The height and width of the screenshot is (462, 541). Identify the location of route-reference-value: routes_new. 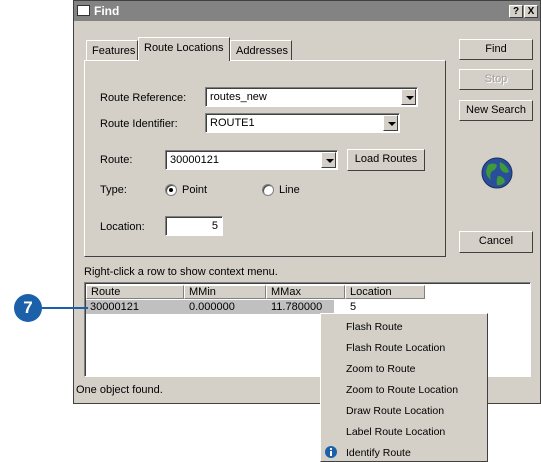
(238, 97).